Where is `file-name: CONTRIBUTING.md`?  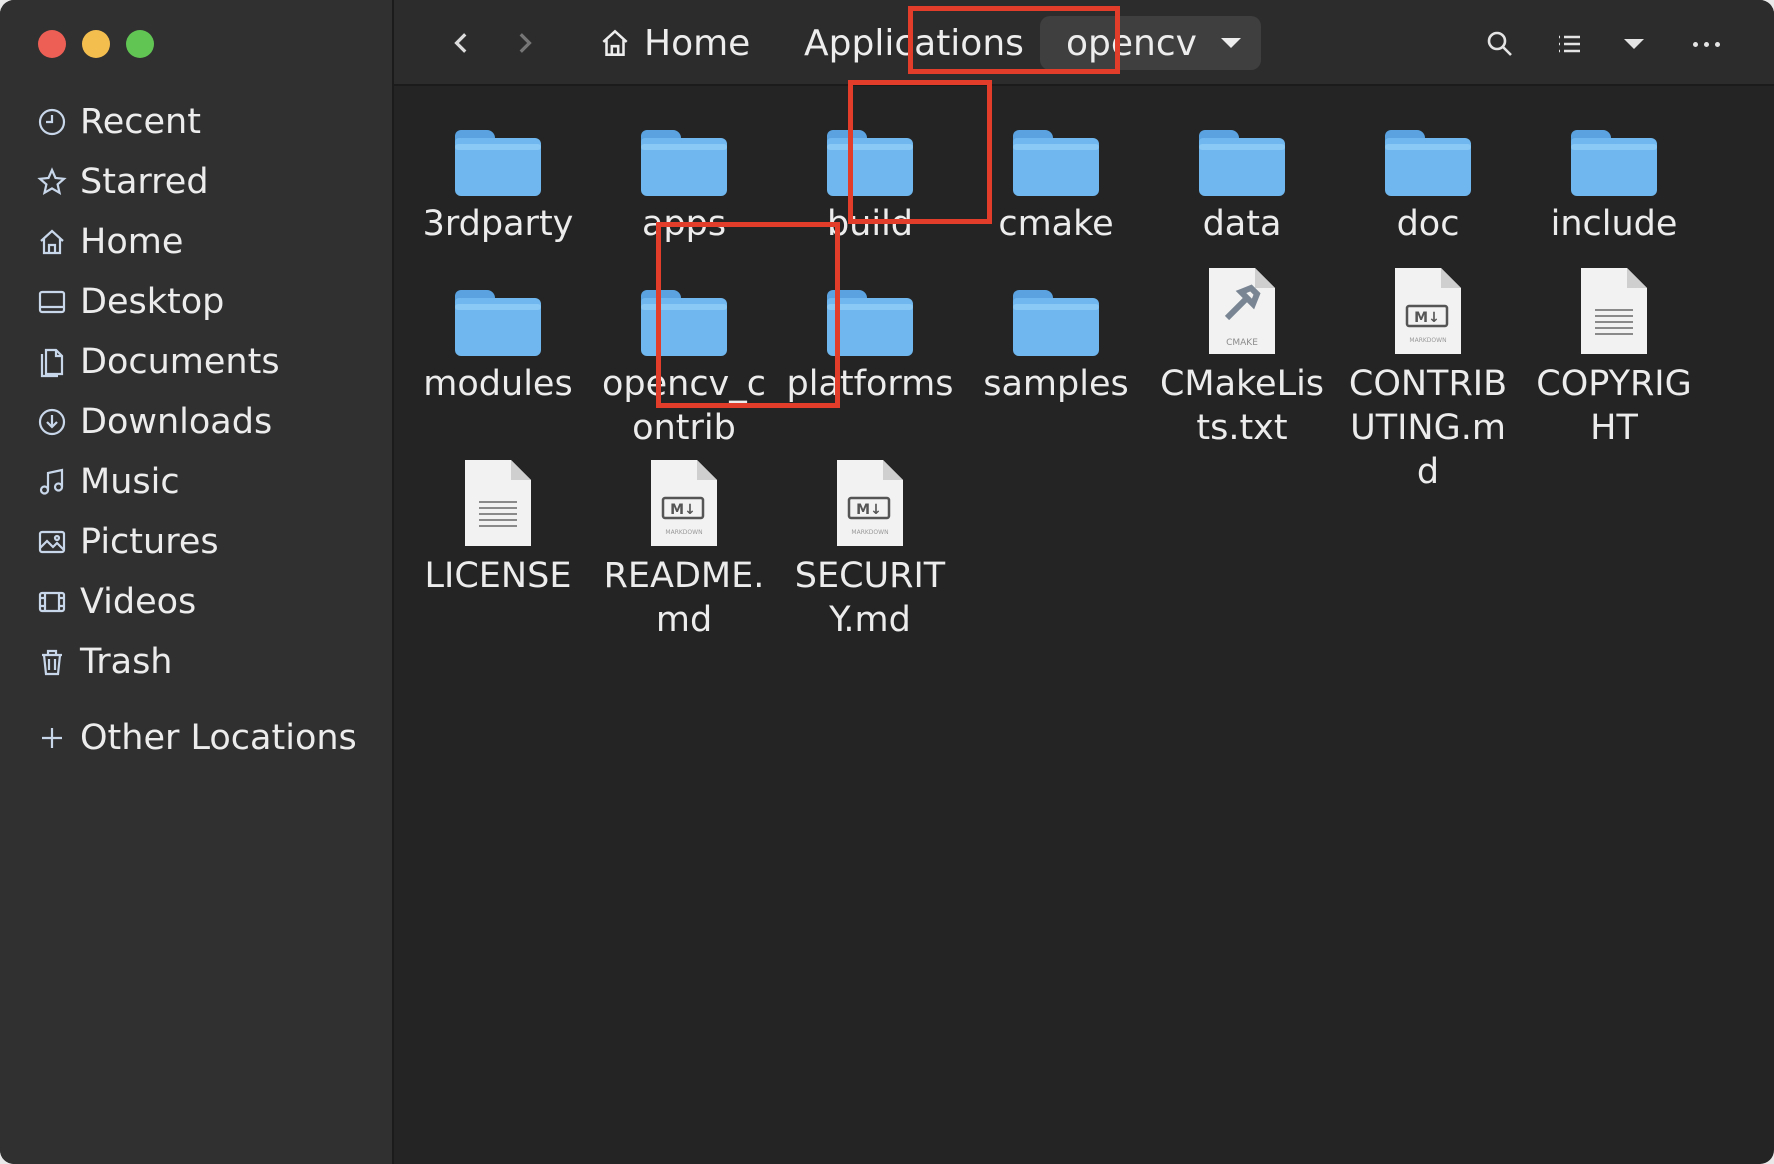
file-name: CONTRIBUTING.md is located at coordinates (1428, 428).